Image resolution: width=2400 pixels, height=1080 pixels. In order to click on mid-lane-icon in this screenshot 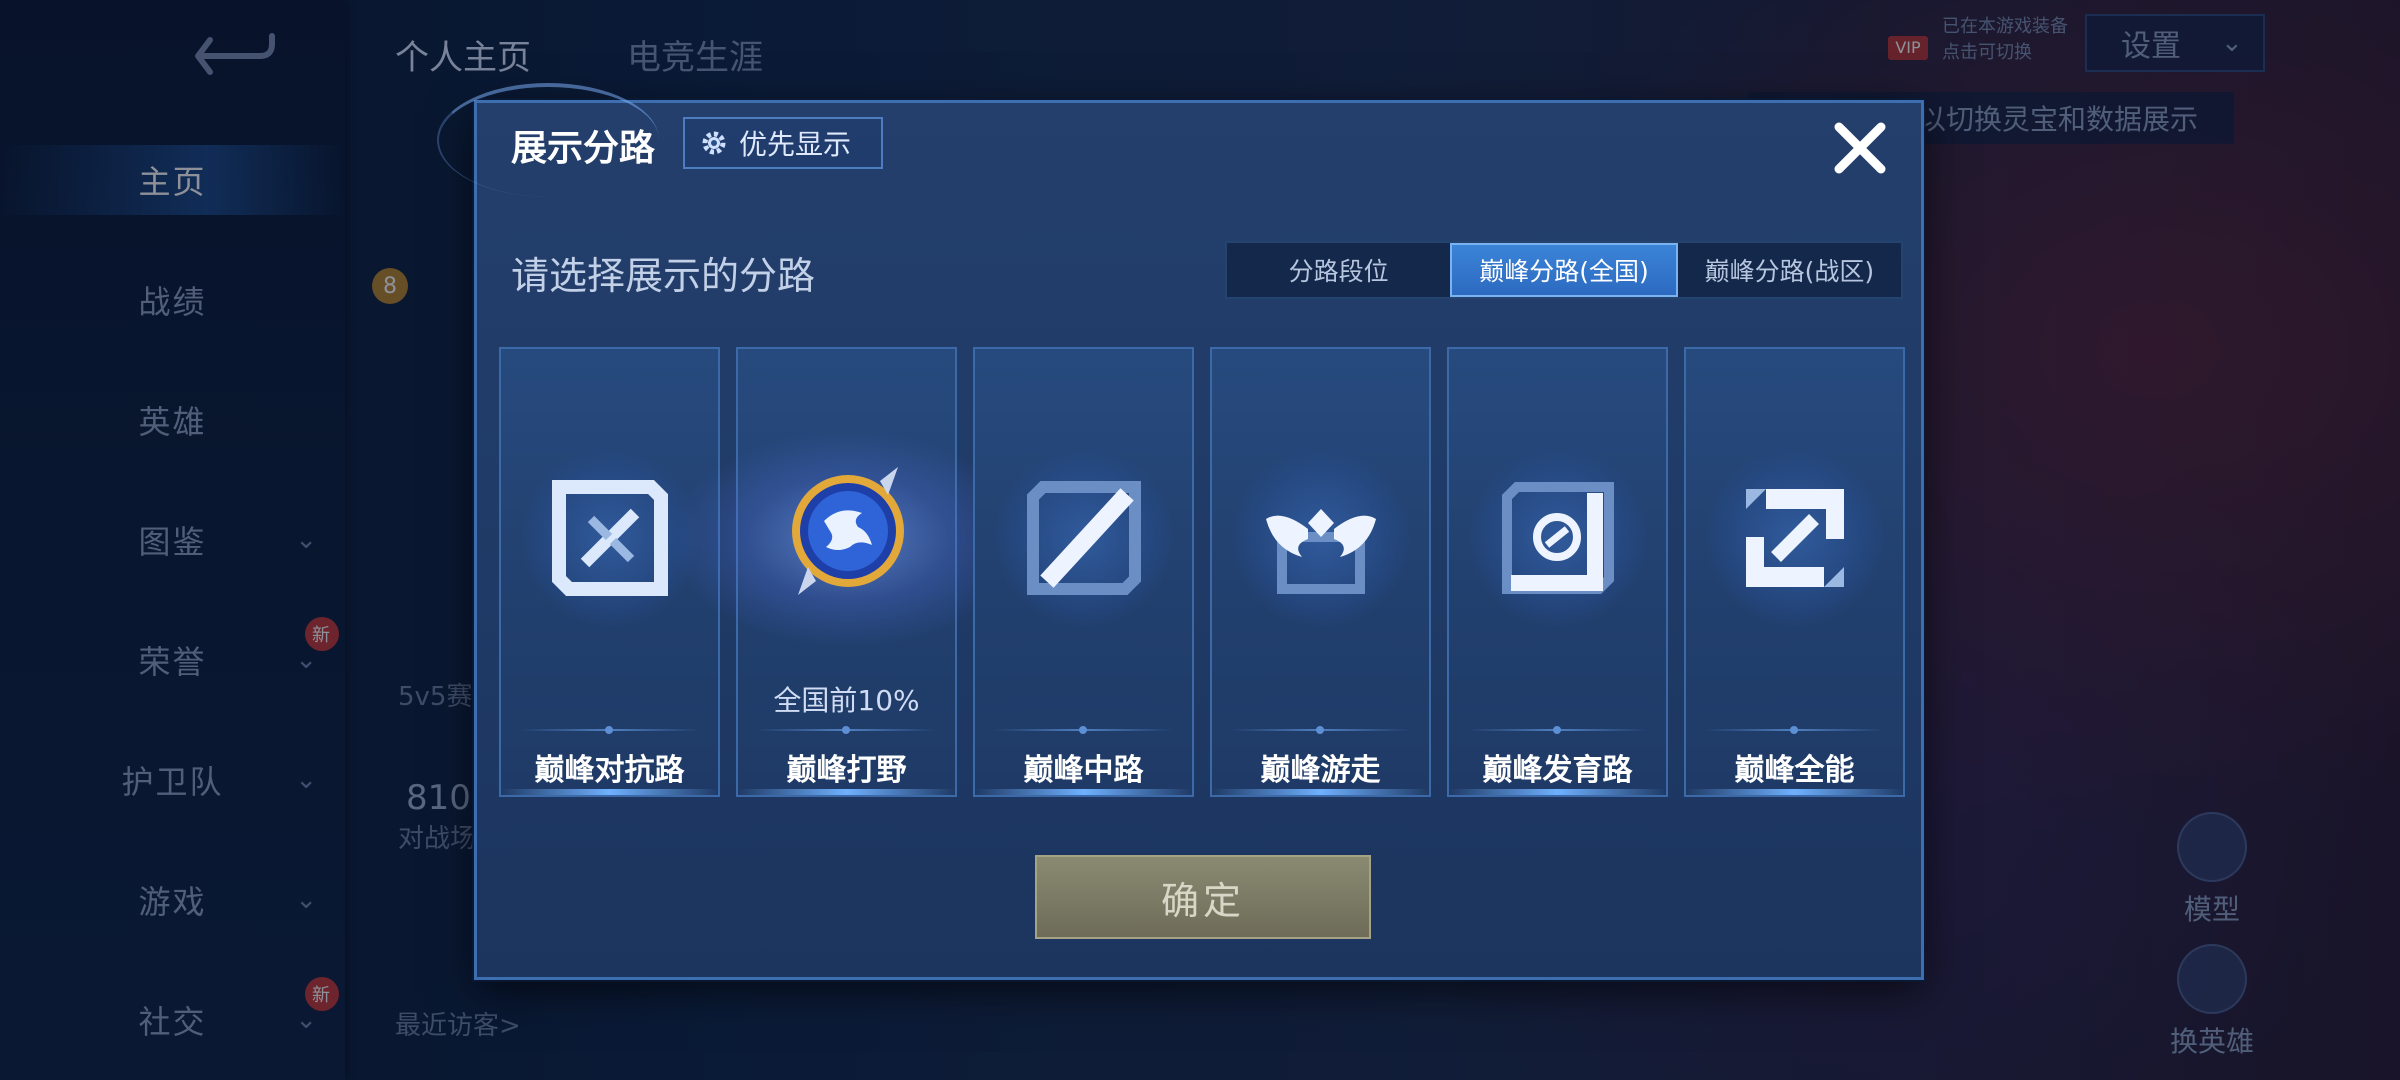, I will do `click(1084, 538)`.